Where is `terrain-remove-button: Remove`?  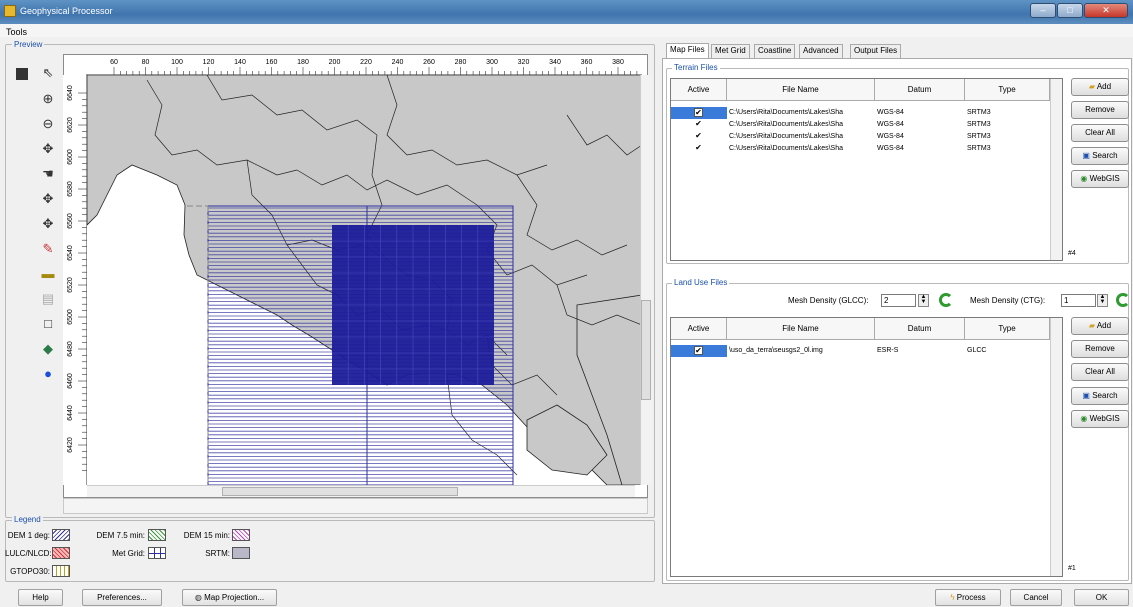
terrain-remove-button: Remove is located at coordinates (1100, 110).